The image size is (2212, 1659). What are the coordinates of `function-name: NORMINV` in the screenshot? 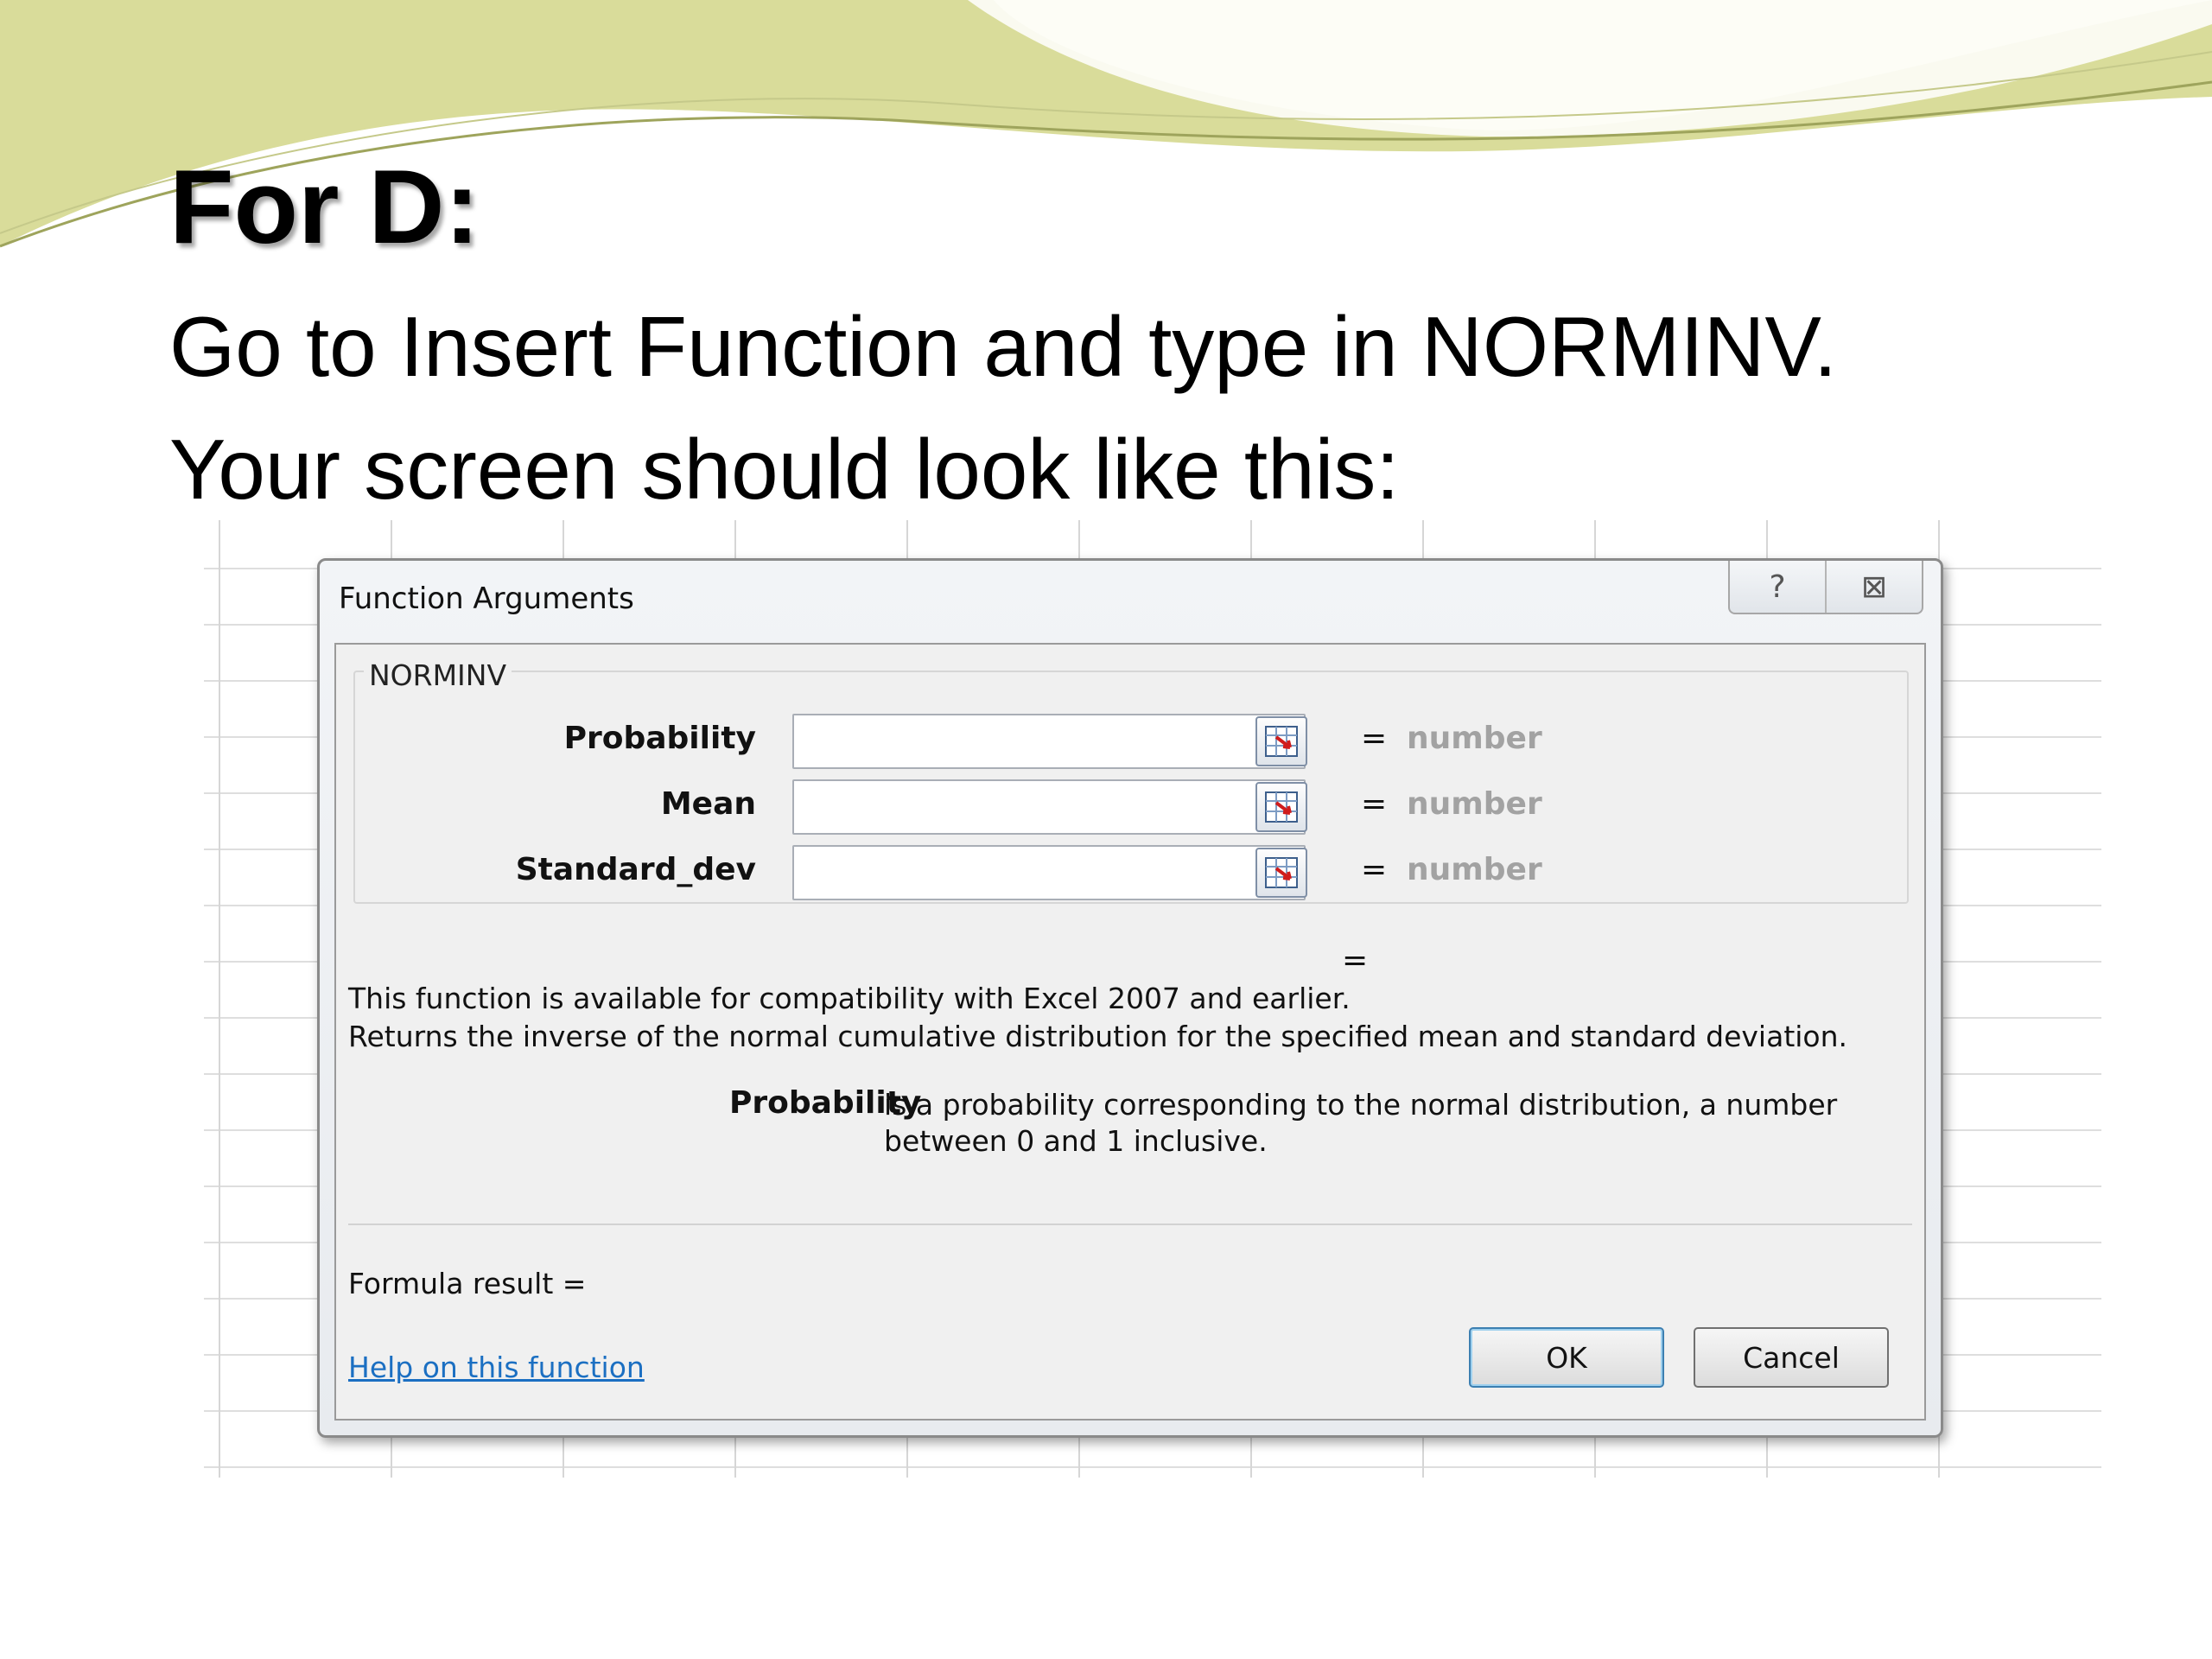 It's located at (438, 675).